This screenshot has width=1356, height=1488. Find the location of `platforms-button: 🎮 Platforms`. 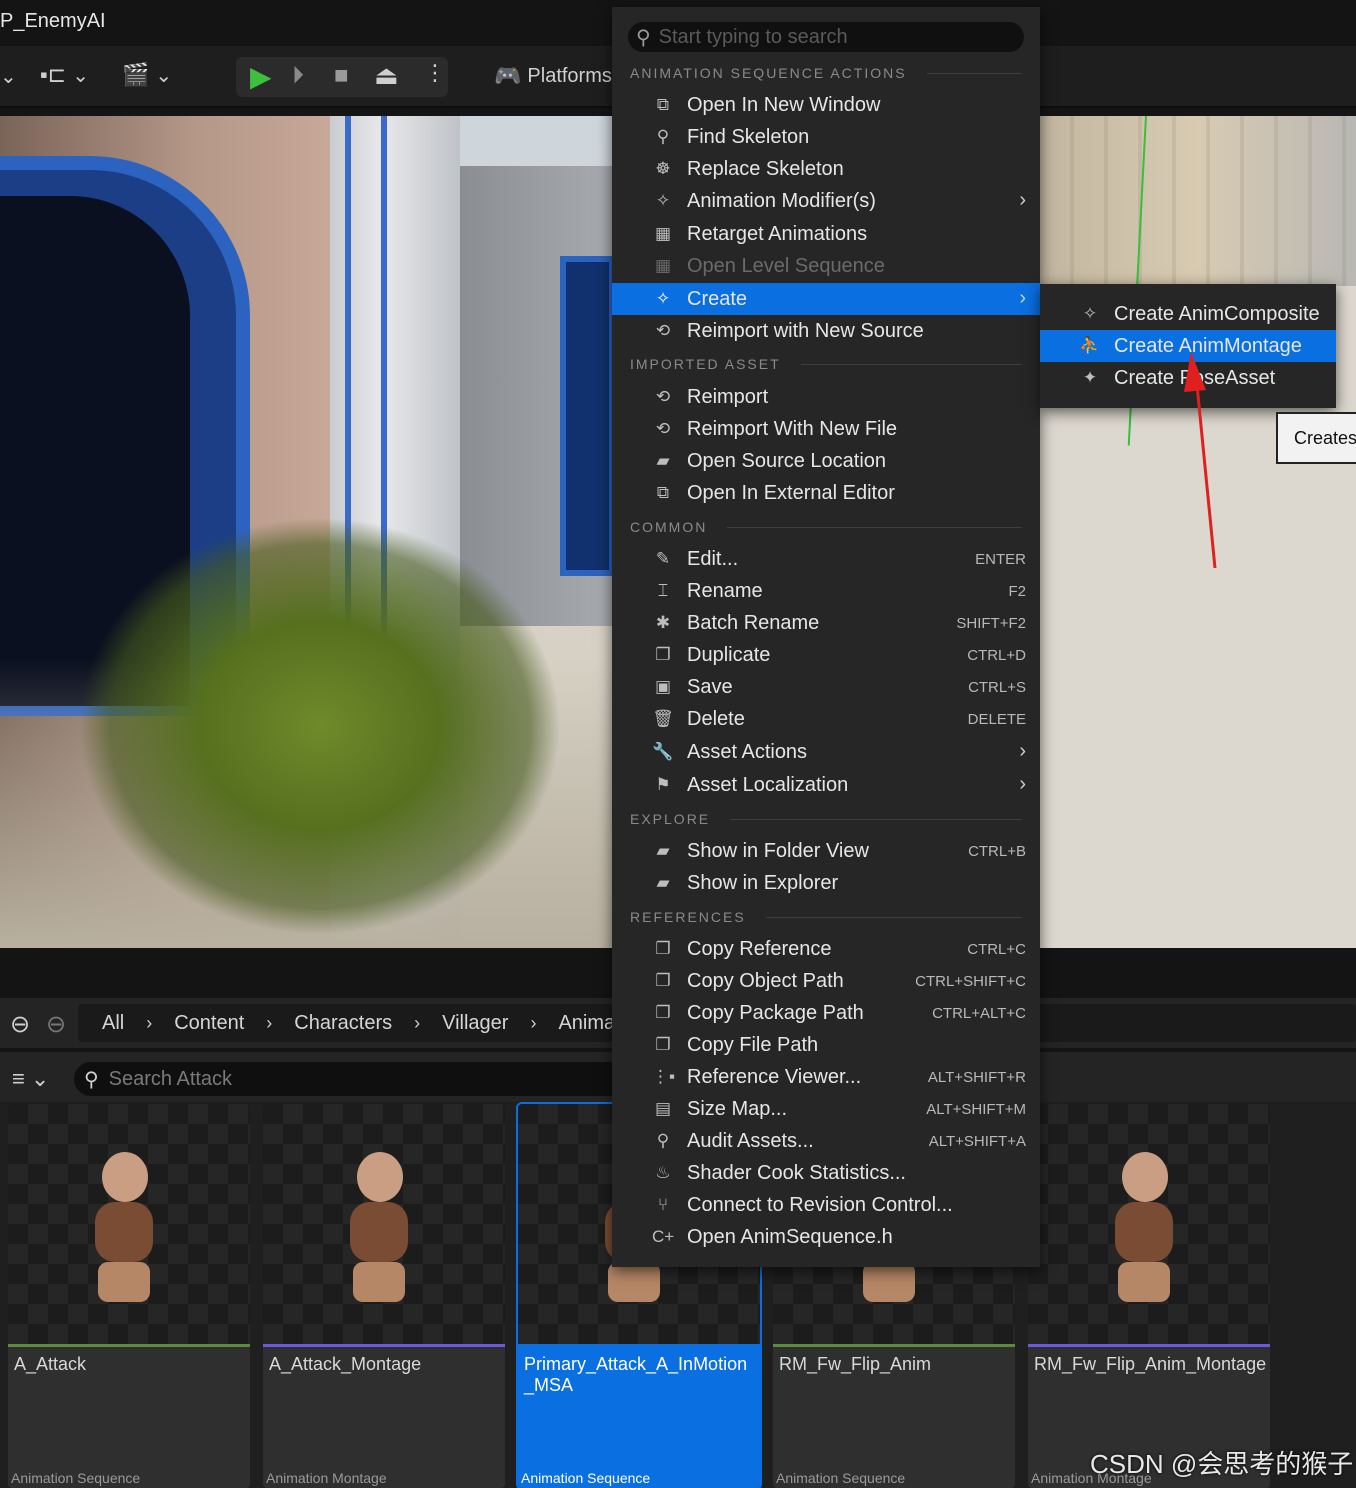

platforms-button: 🎮 Platforms is located at coordinates (553, 76).